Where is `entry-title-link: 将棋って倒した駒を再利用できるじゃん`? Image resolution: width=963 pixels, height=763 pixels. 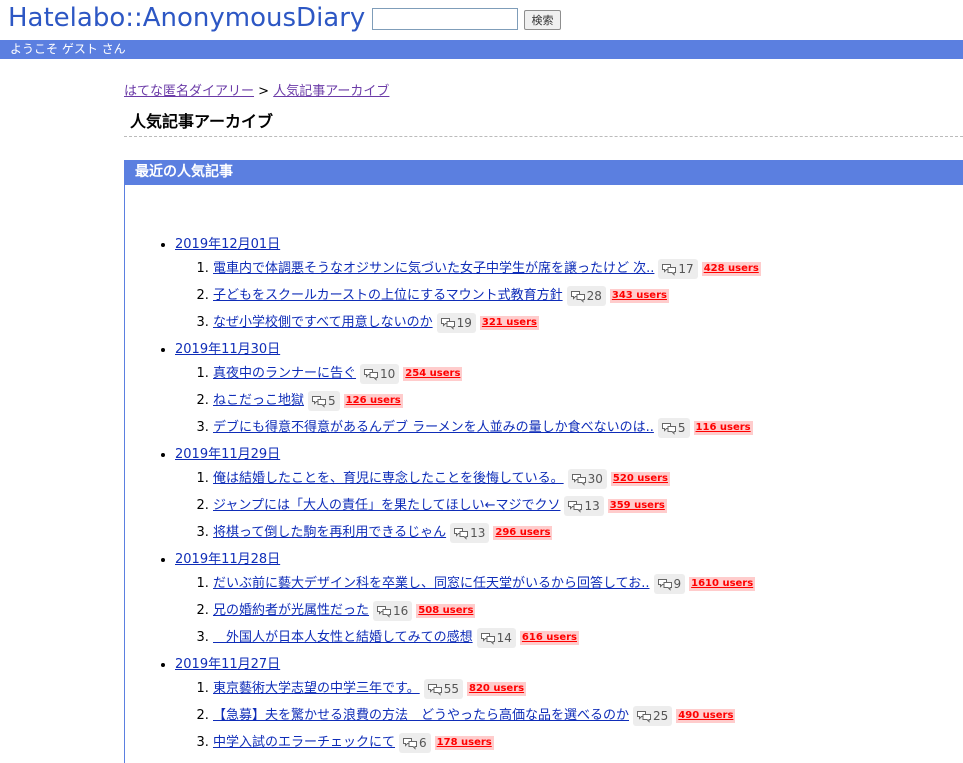
entry-title-link: 将棋って倒した駒を再利用できるじゃん is located at coordinates (329, 532).